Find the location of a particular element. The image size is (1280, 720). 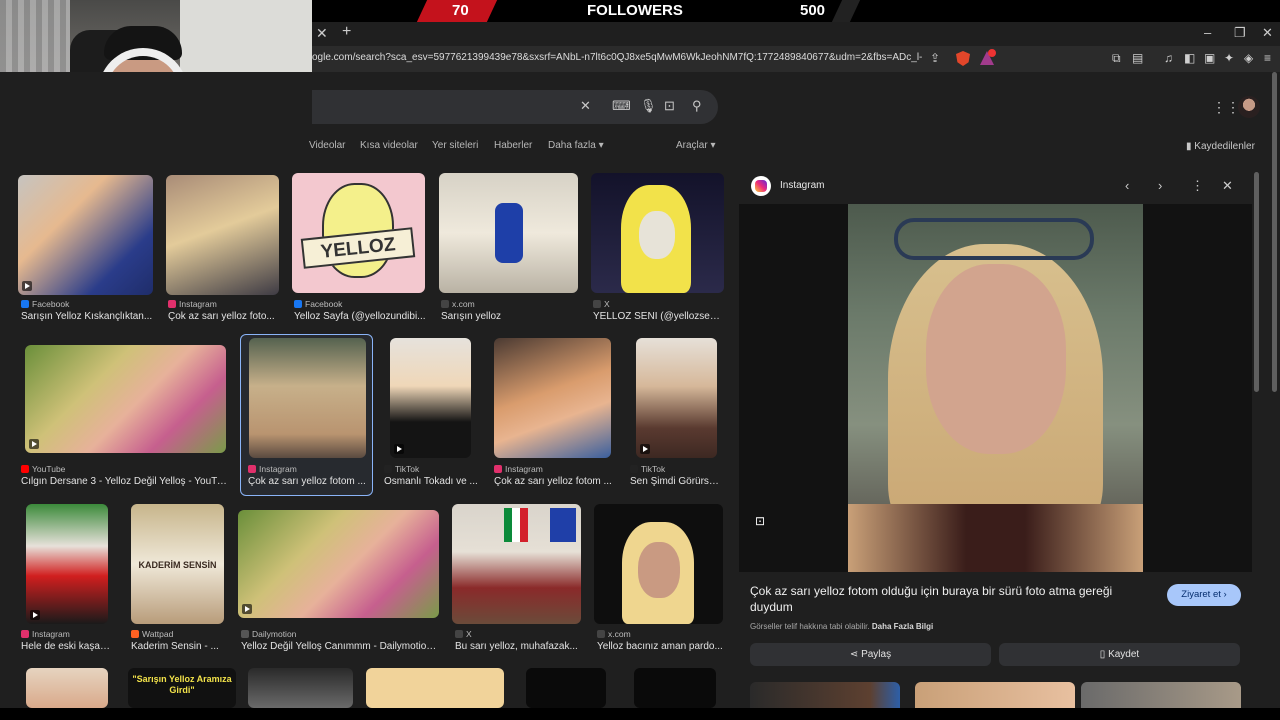

share-button: ⋖ Paylaş is located at coordinates (870, 654).